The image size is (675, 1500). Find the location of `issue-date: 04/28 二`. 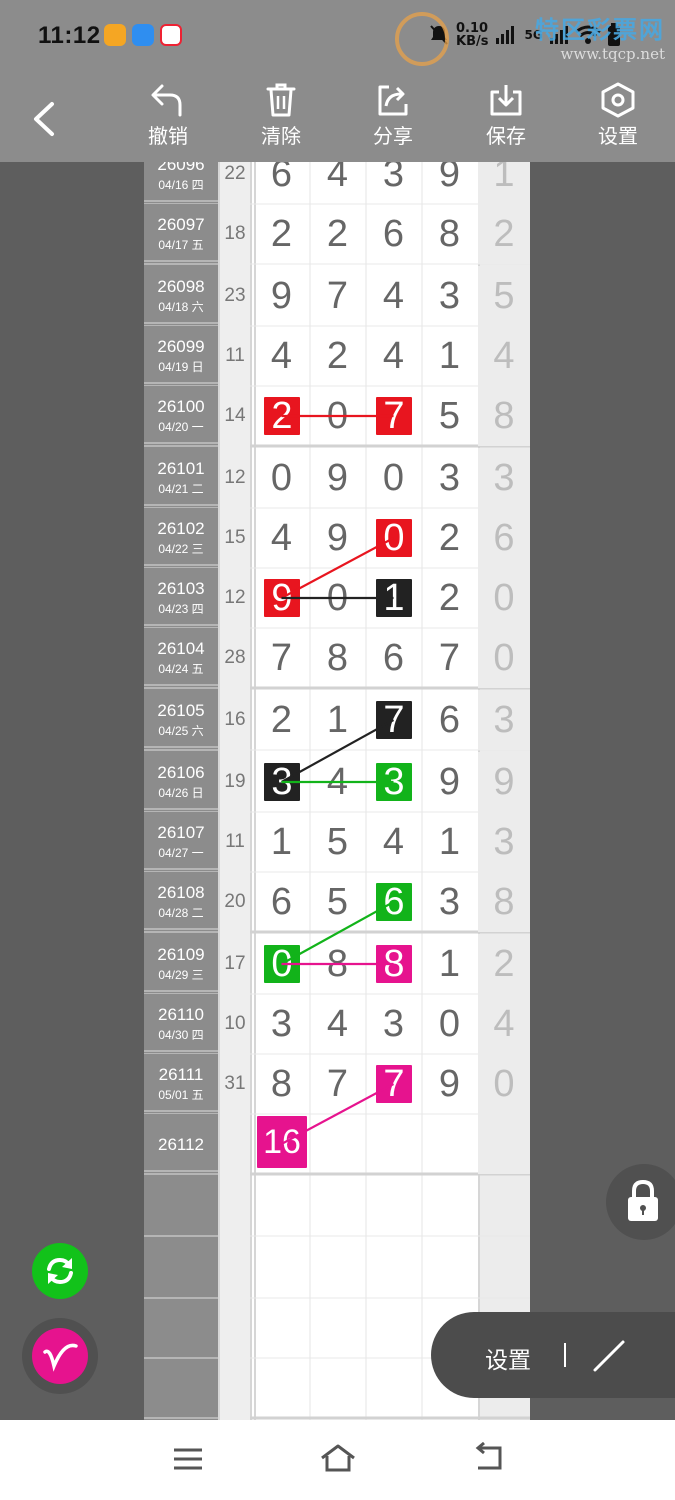

issue-date: 04/28 二 is located at coordinates (181, 913).